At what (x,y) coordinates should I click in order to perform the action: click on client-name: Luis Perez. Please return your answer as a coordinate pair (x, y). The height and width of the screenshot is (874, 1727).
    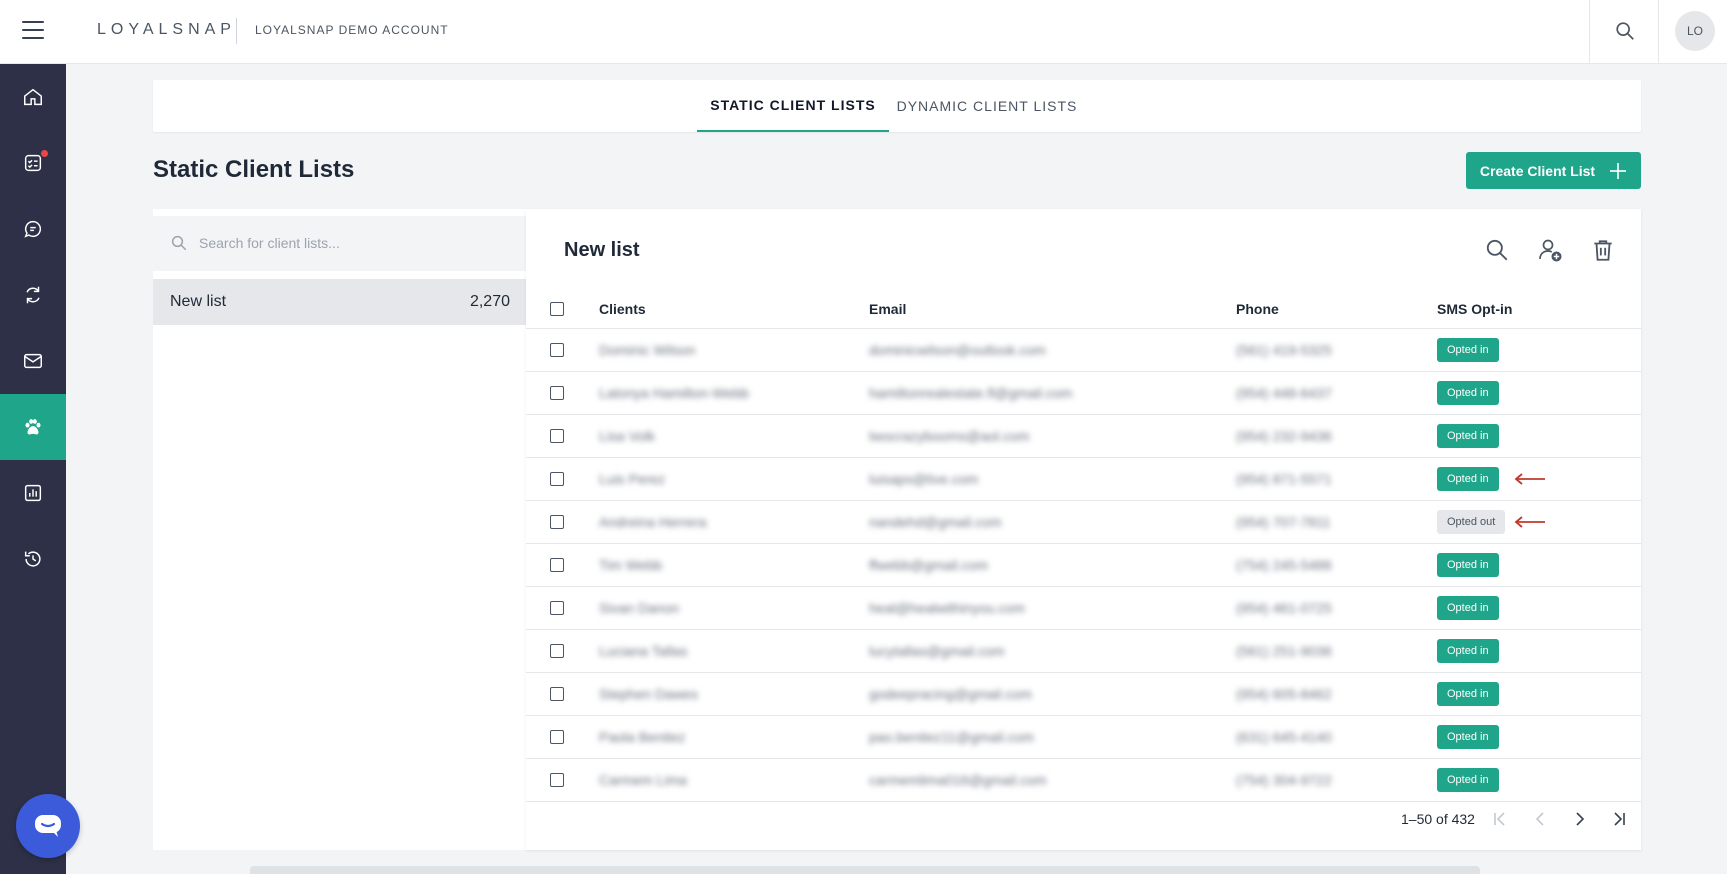
    Looking at the image, I should click on (632, 479).